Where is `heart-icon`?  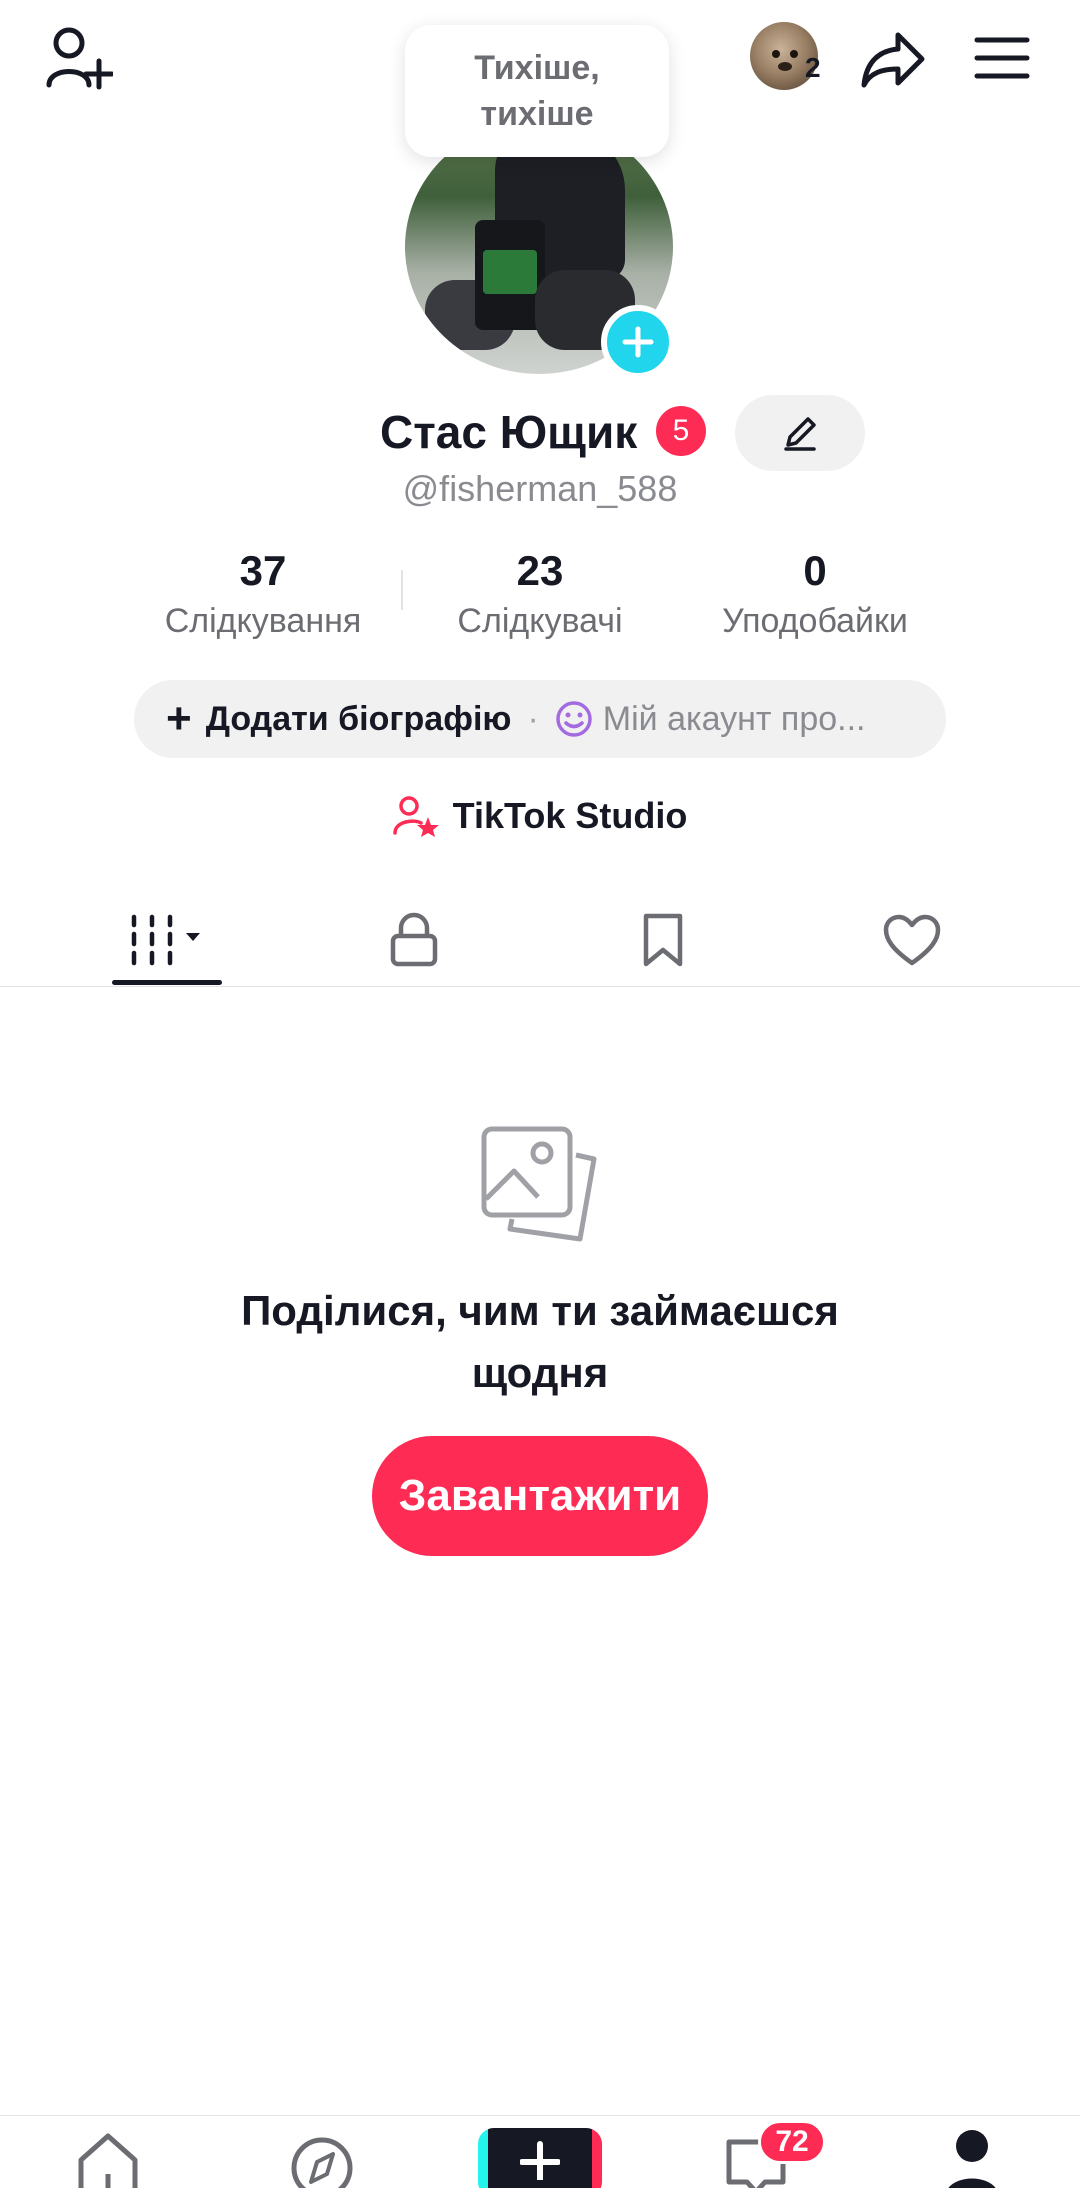 heart-icon is located at coordinates (912, 940).